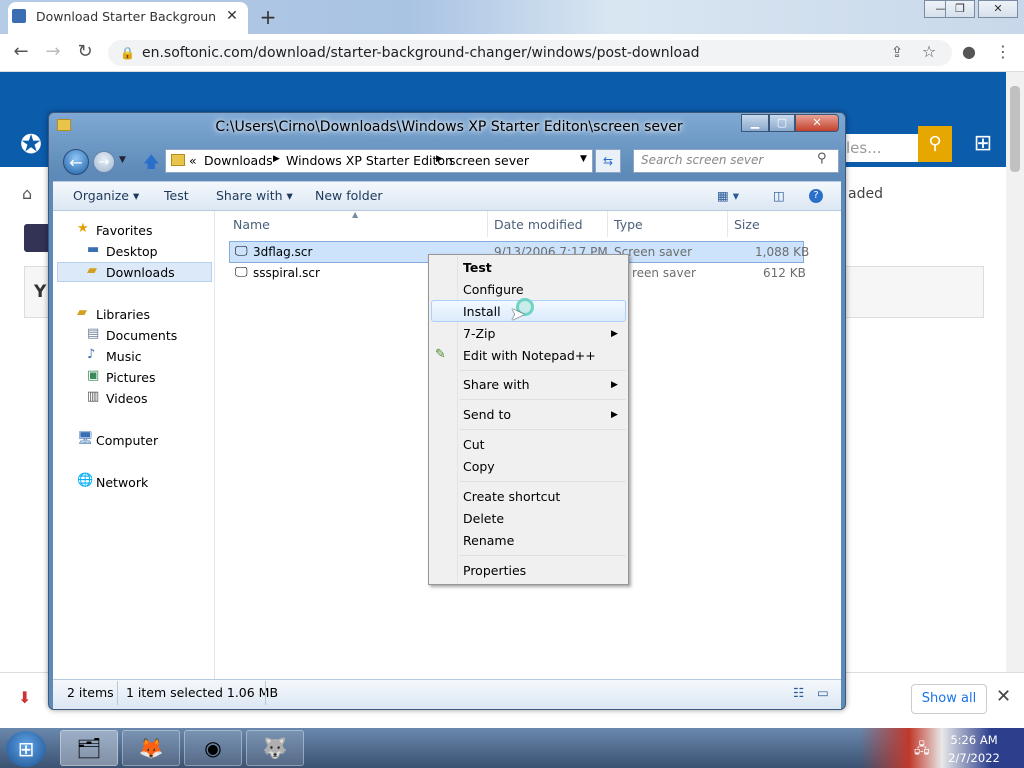  Describe the element at coordinates (124, 356) in the screenshot. I see `nav-music: Music` at that location.